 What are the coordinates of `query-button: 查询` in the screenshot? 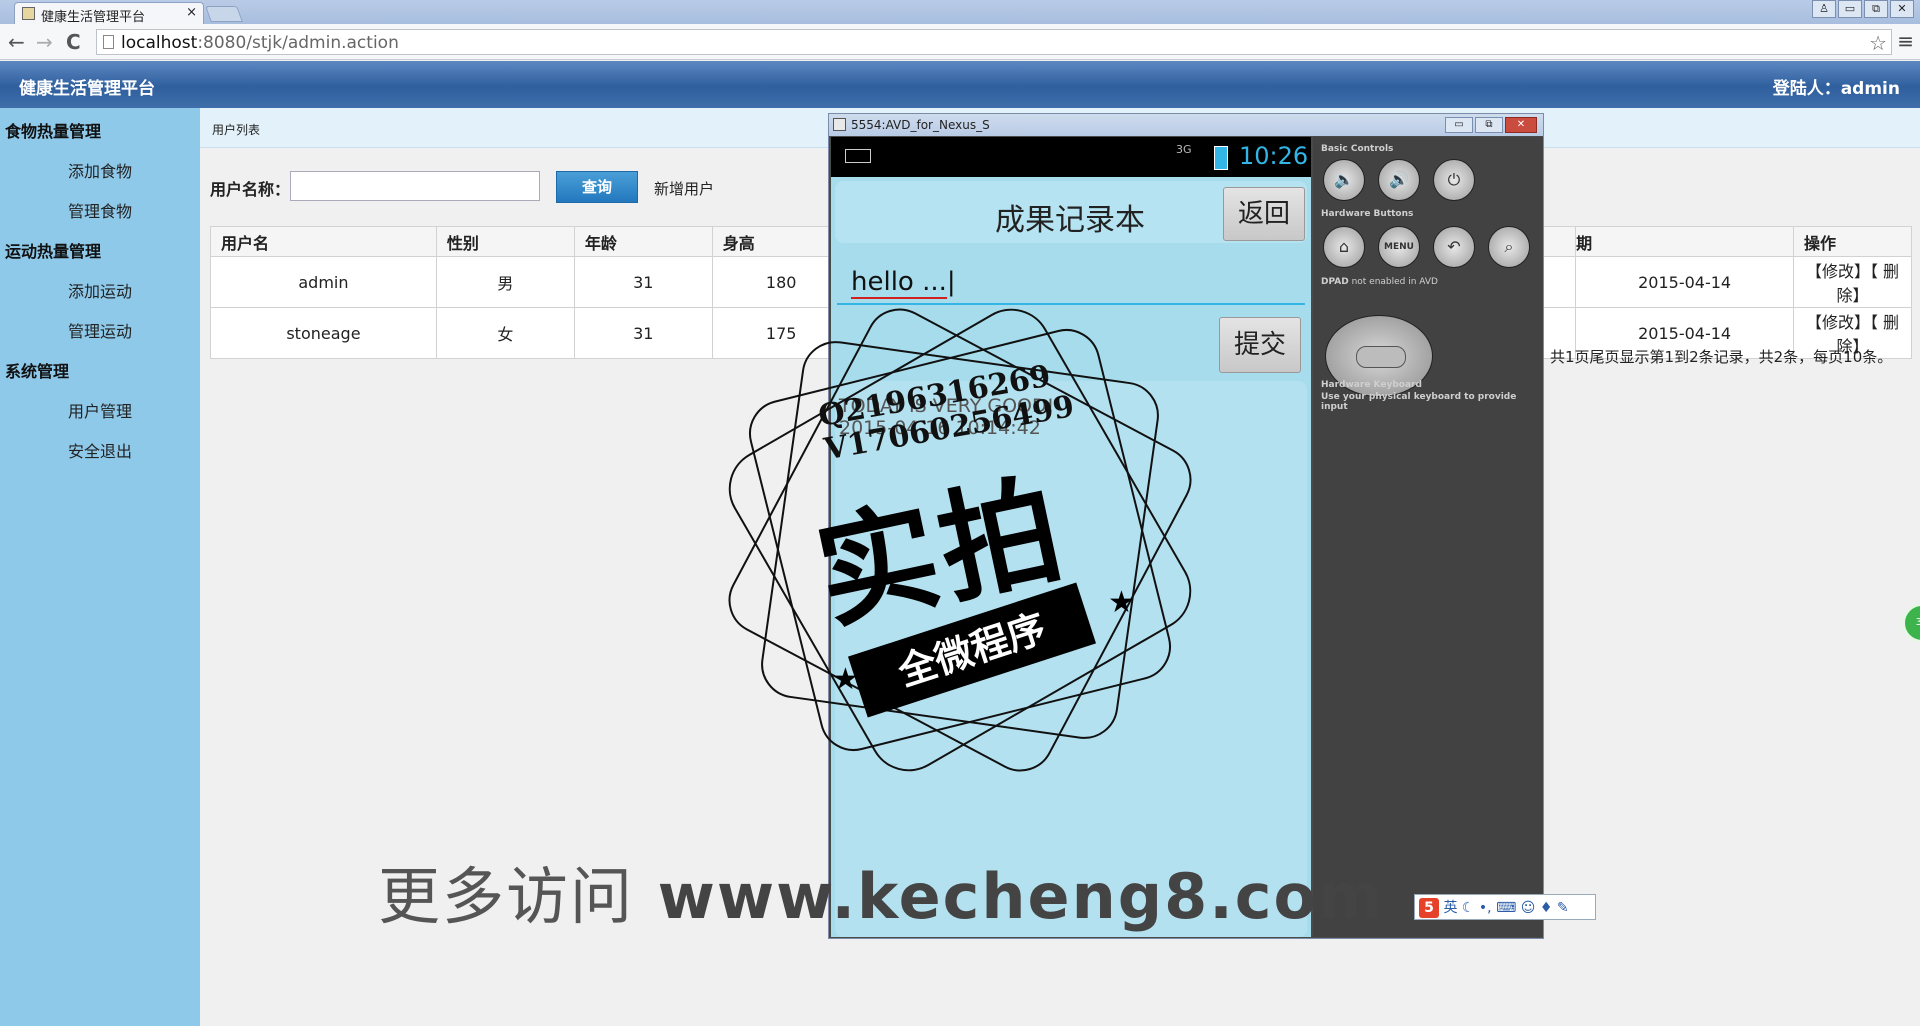 It's located at (597, 187).